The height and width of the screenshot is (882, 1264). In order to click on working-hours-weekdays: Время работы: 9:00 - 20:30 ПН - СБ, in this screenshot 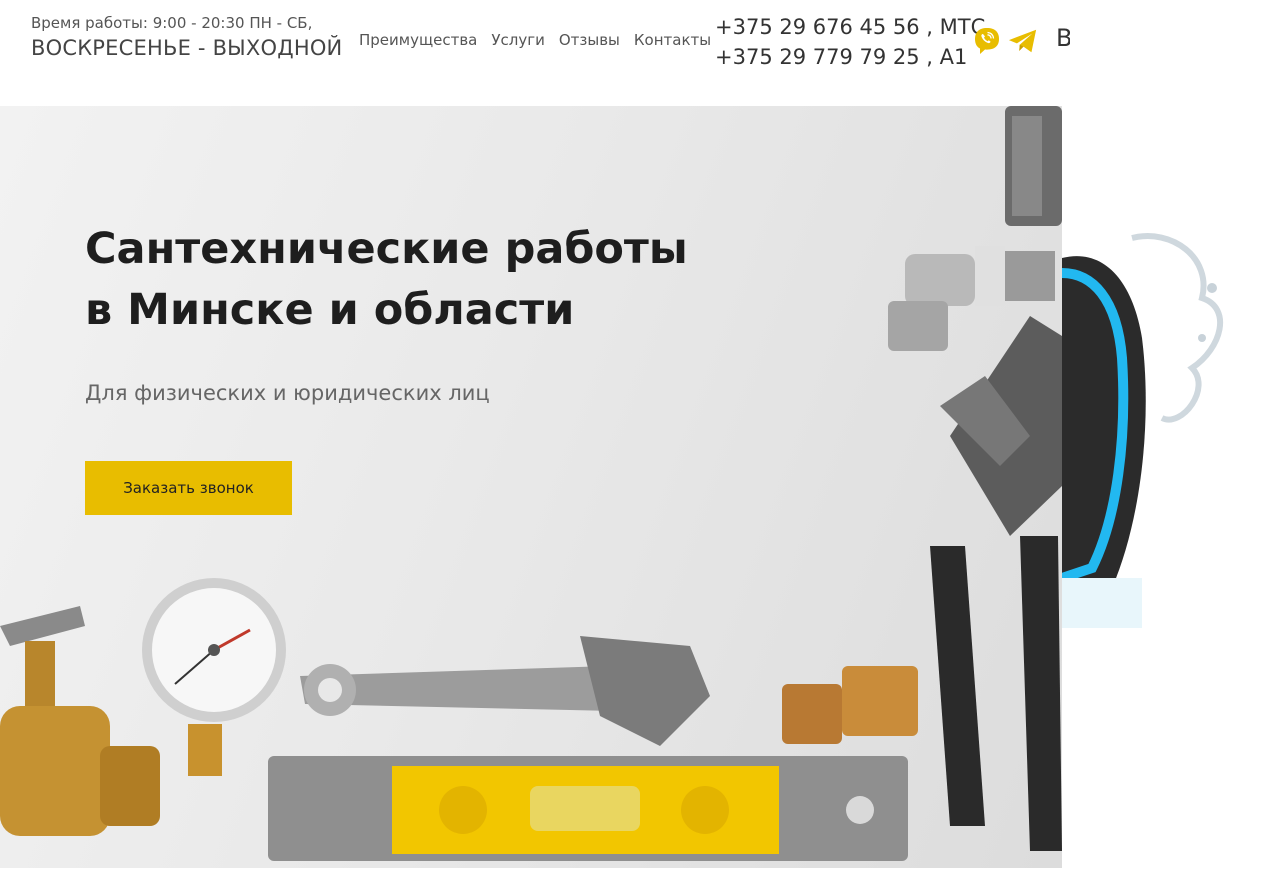, I will do `click(172, 23)`.